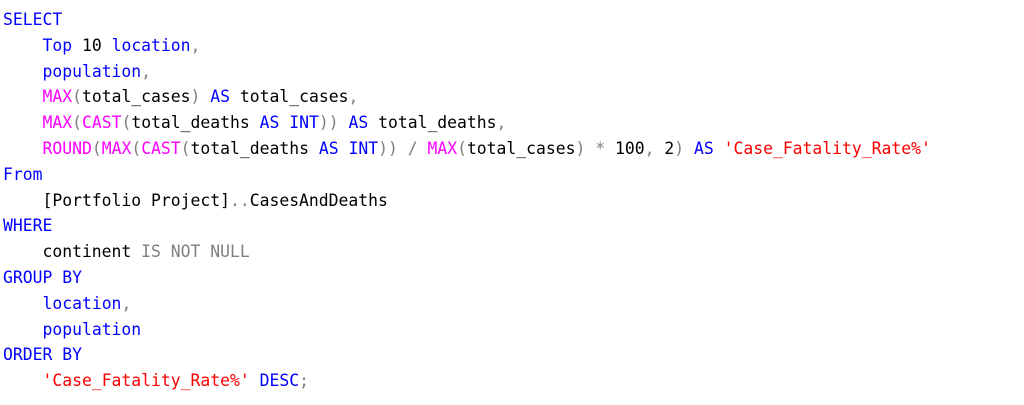 This screenshot has width=1024, height=405. What do you see at coordinates (467, 330) in the screenshot?
I see `code-line: population` at bounding box center [467, 330].